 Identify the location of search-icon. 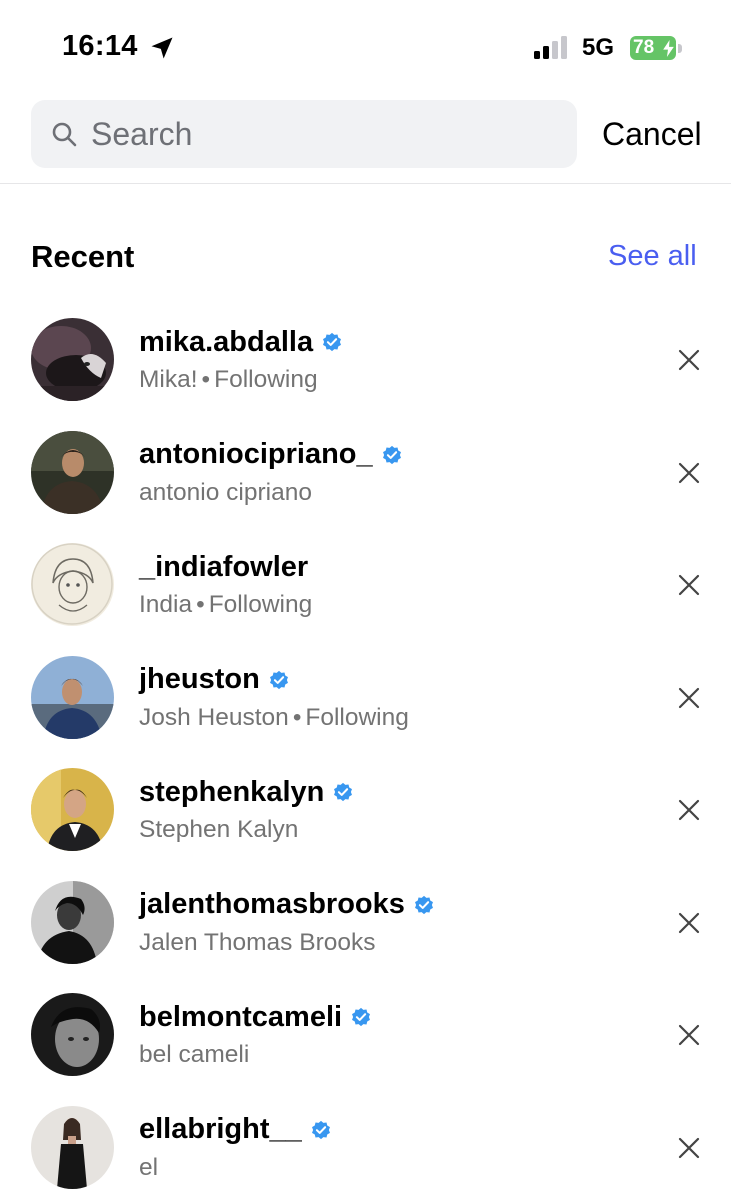
(64, 134).